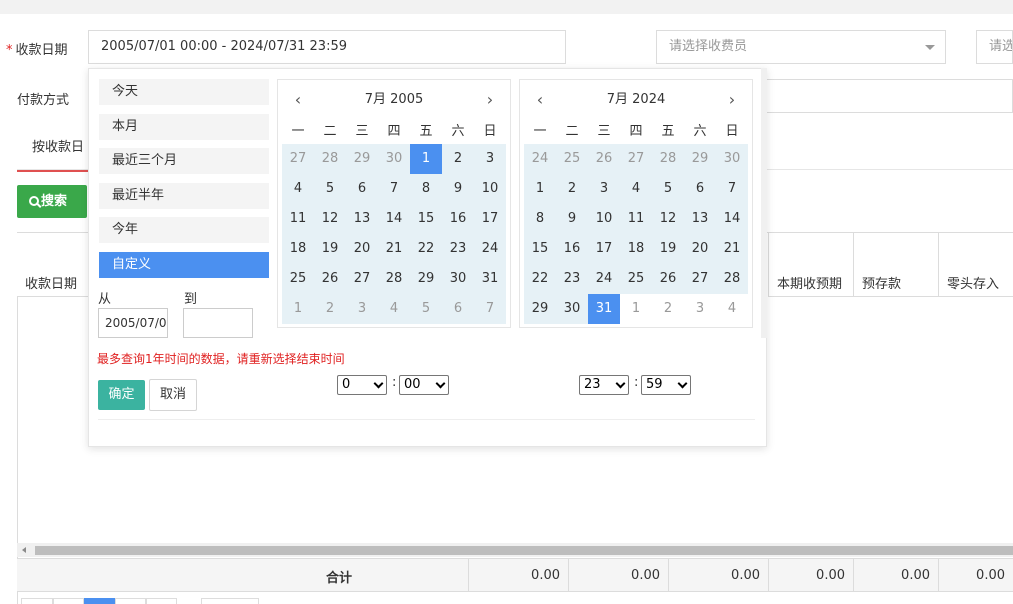 The height and width of the screenshot is (604, 1013). I want to click on shortcut-last-3-months: 最近三个月, so click(184, 161).